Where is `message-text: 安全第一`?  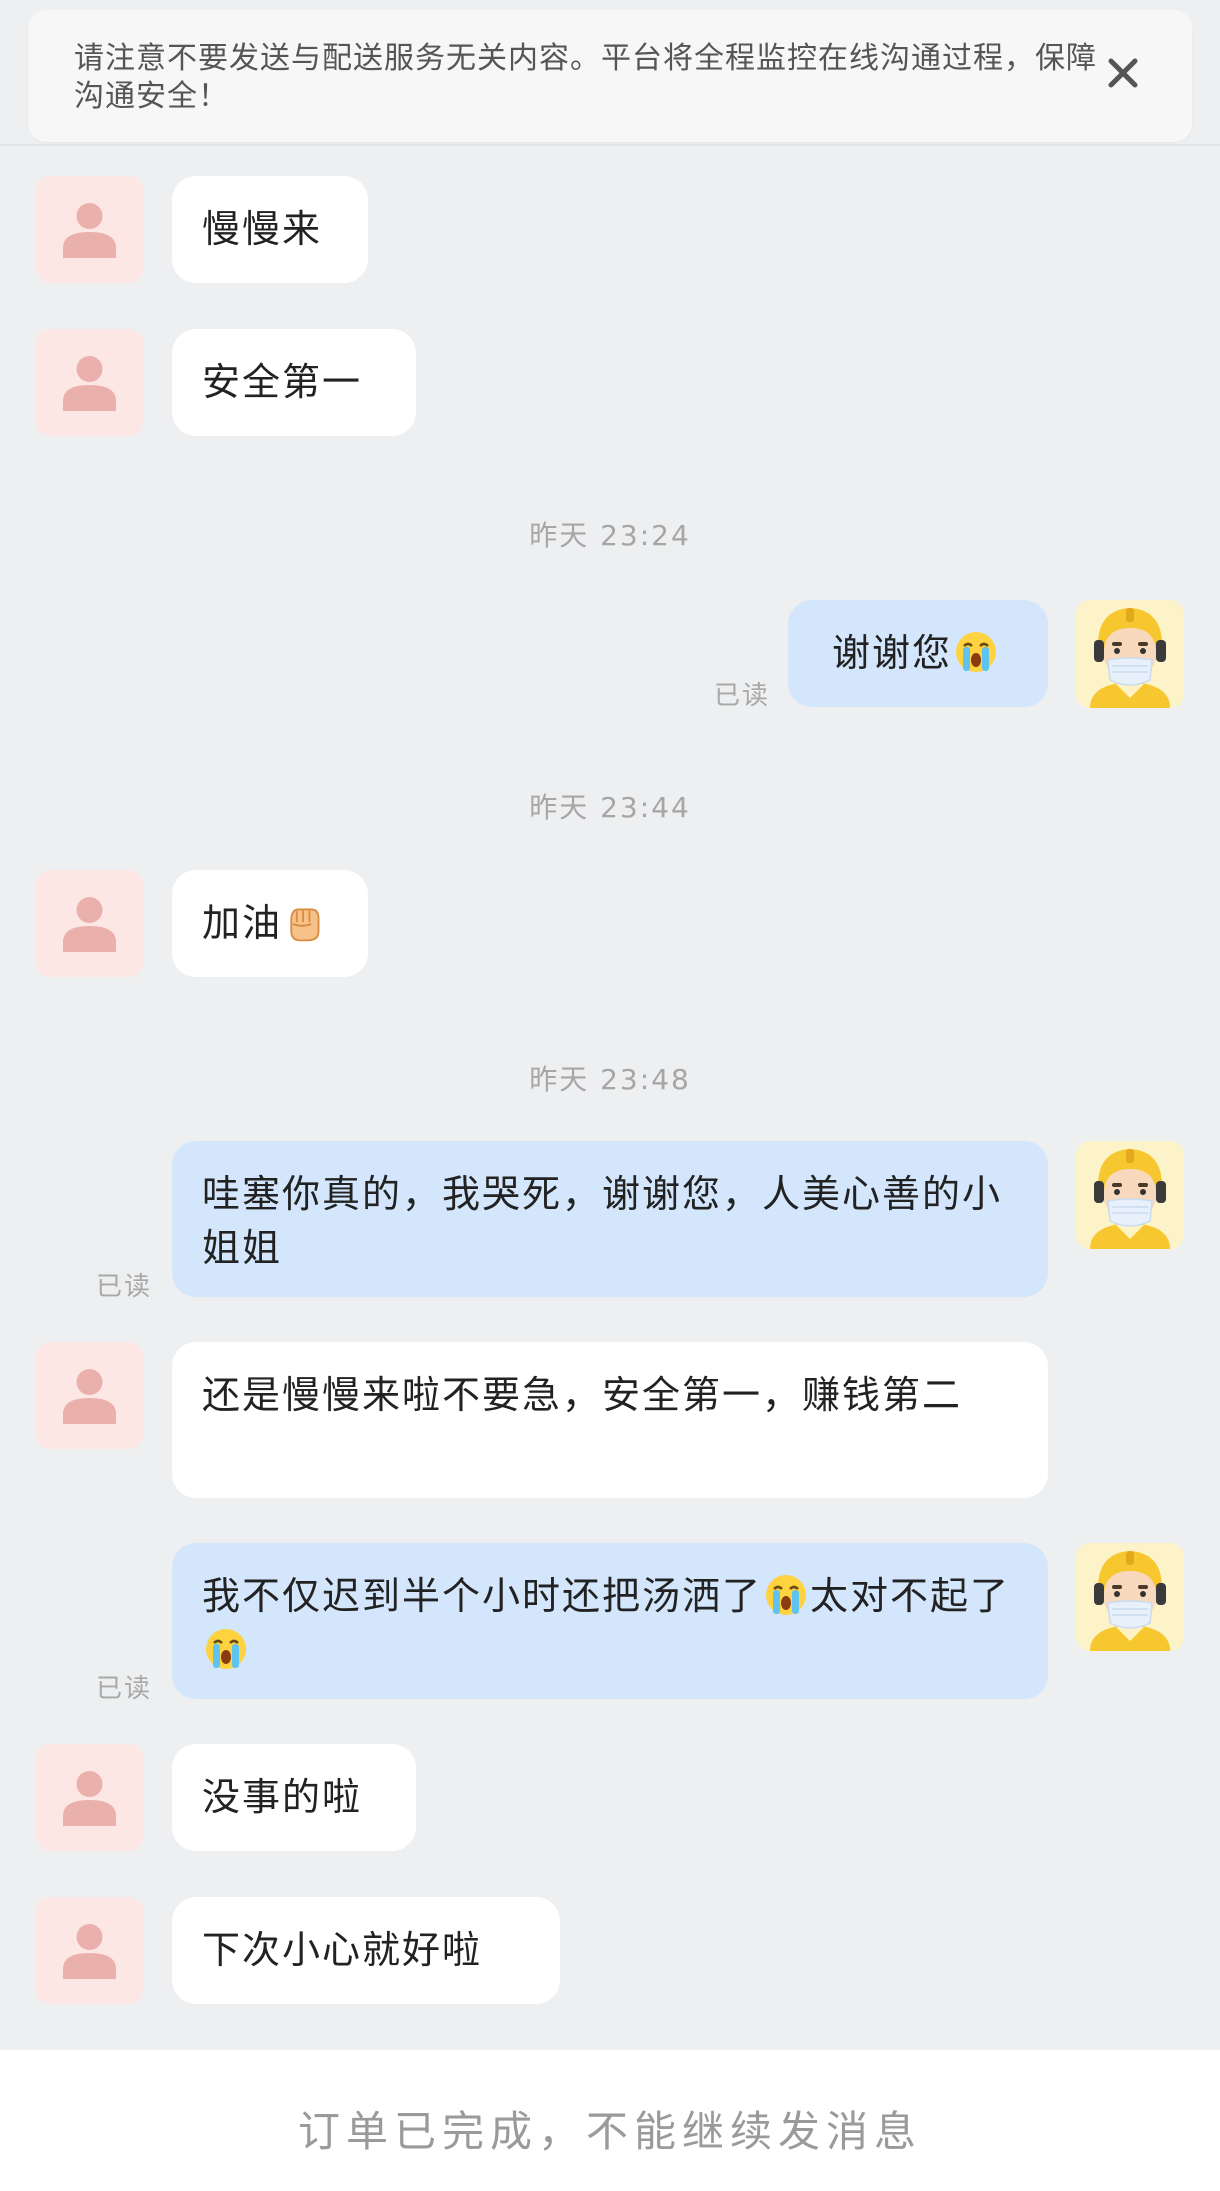
message-text: 安全第一 is located at coordinates (282, 382).